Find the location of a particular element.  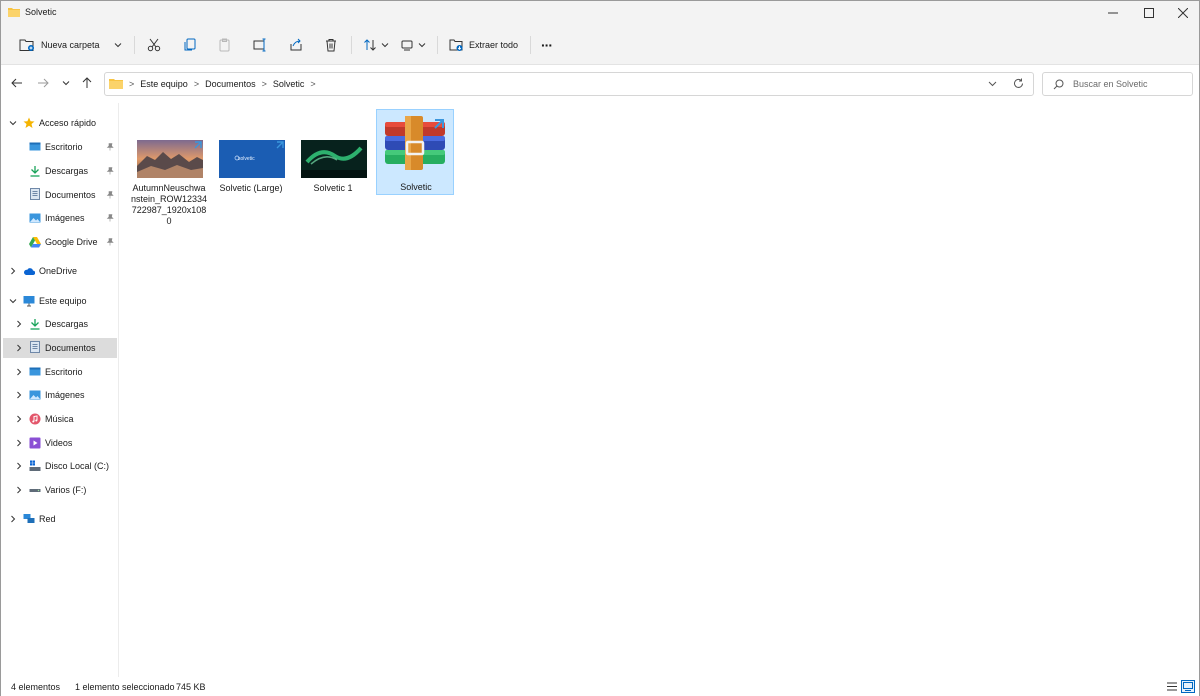

sidebar-item-musica: Música is located at coordinates (60, 419).